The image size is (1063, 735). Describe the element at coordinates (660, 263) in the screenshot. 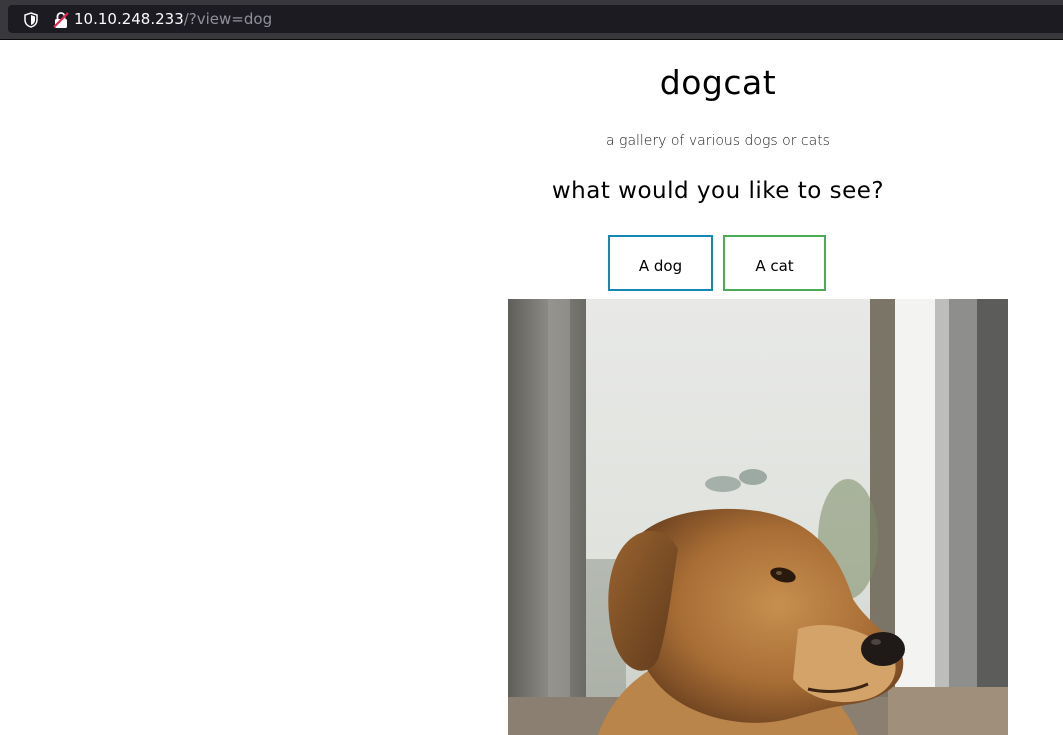

I see `dog-button: A dog` at that location.